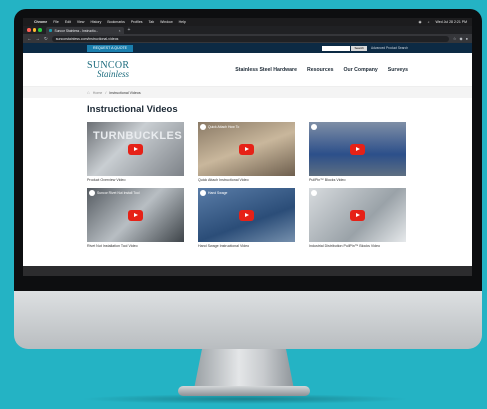 The image size is (487, 409). I want to click on video-card: PullPin™ Blocks Video, so click(357, 153).